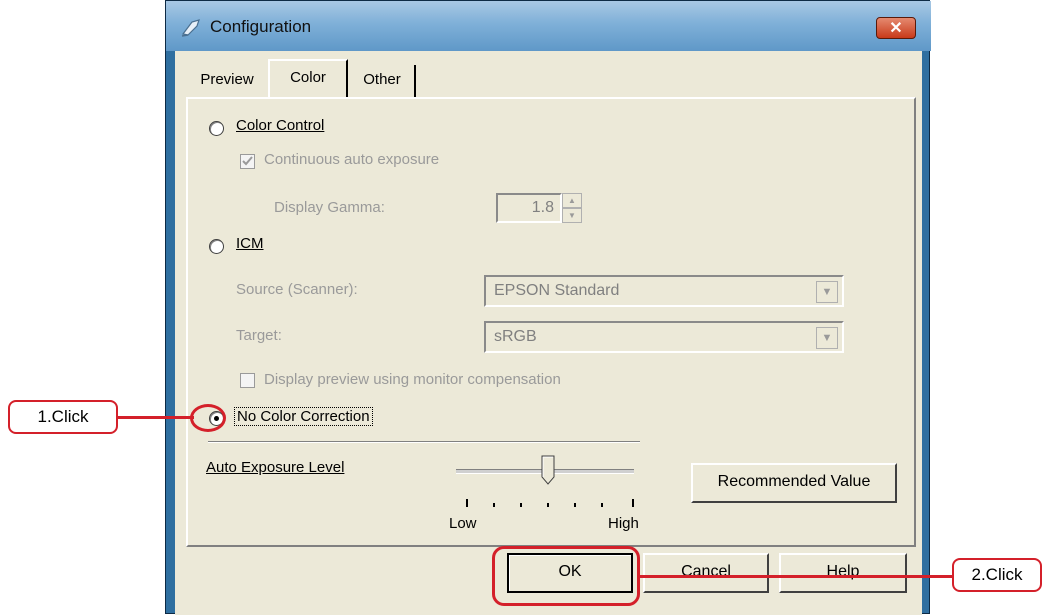  What do you see at coordinates (566, 576) in the screenshot?
I see `callout-step2-ring` at bounding box center [566, 576].